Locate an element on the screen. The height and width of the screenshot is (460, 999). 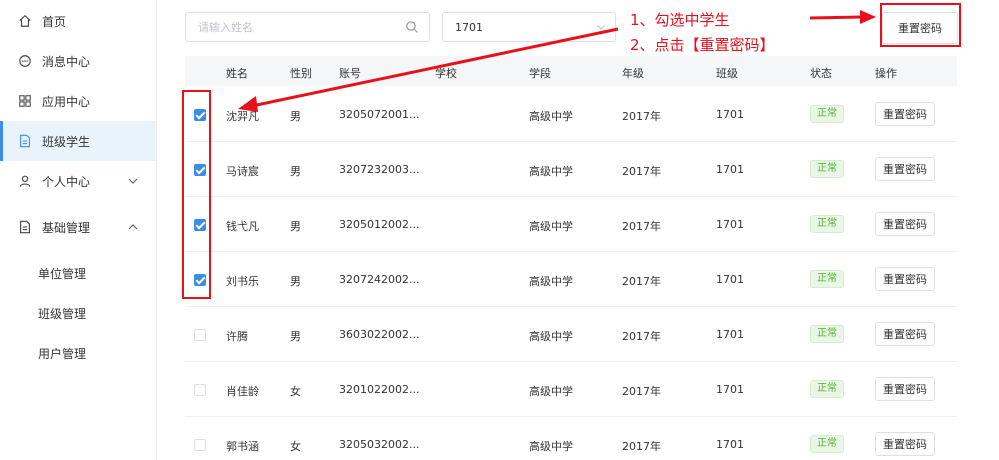
sidebar-item-basic-management: 基础管理 is located at coordinates (78, 227).